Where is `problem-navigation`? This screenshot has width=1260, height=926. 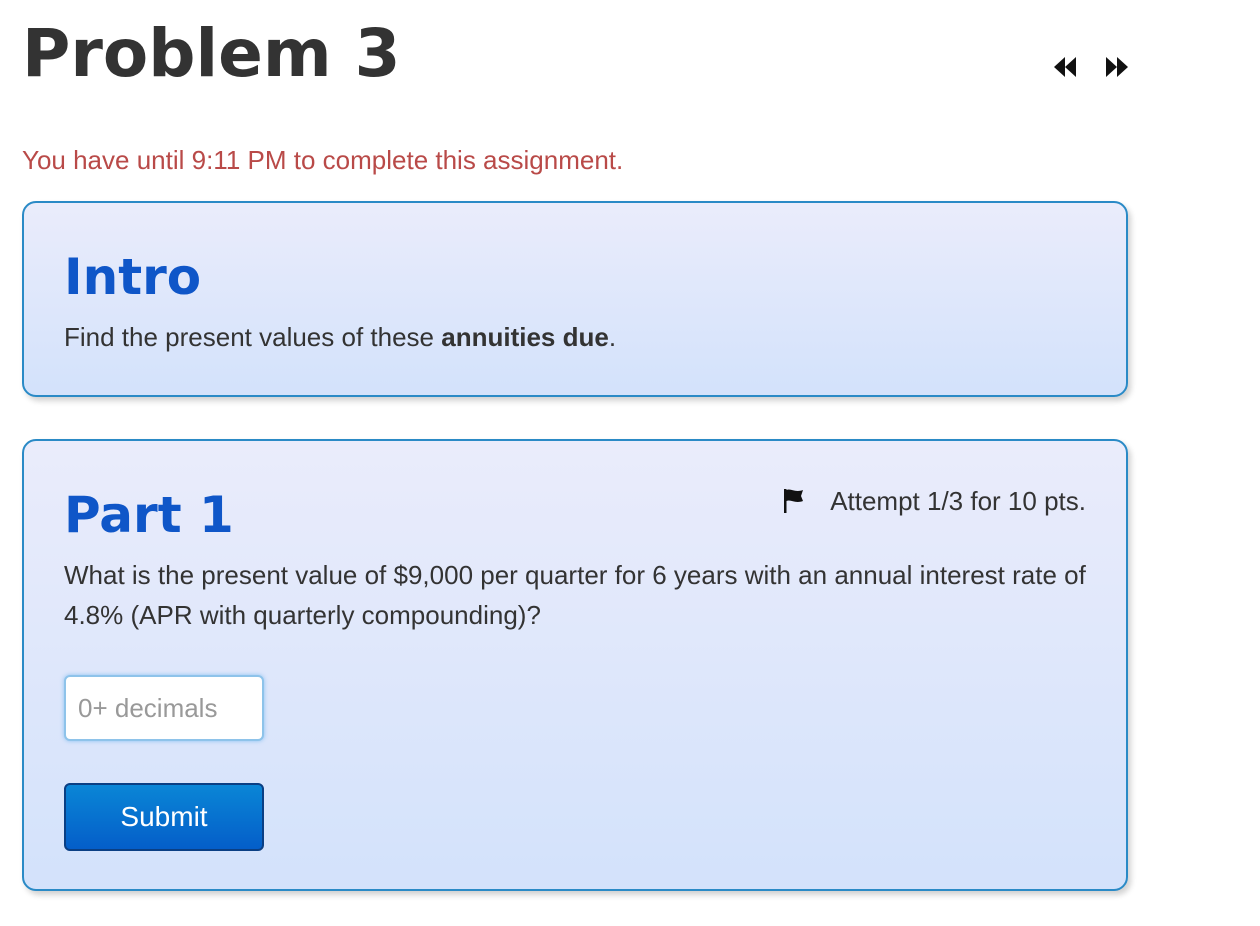
problem-navigation is located at coordinates (1091, 67).